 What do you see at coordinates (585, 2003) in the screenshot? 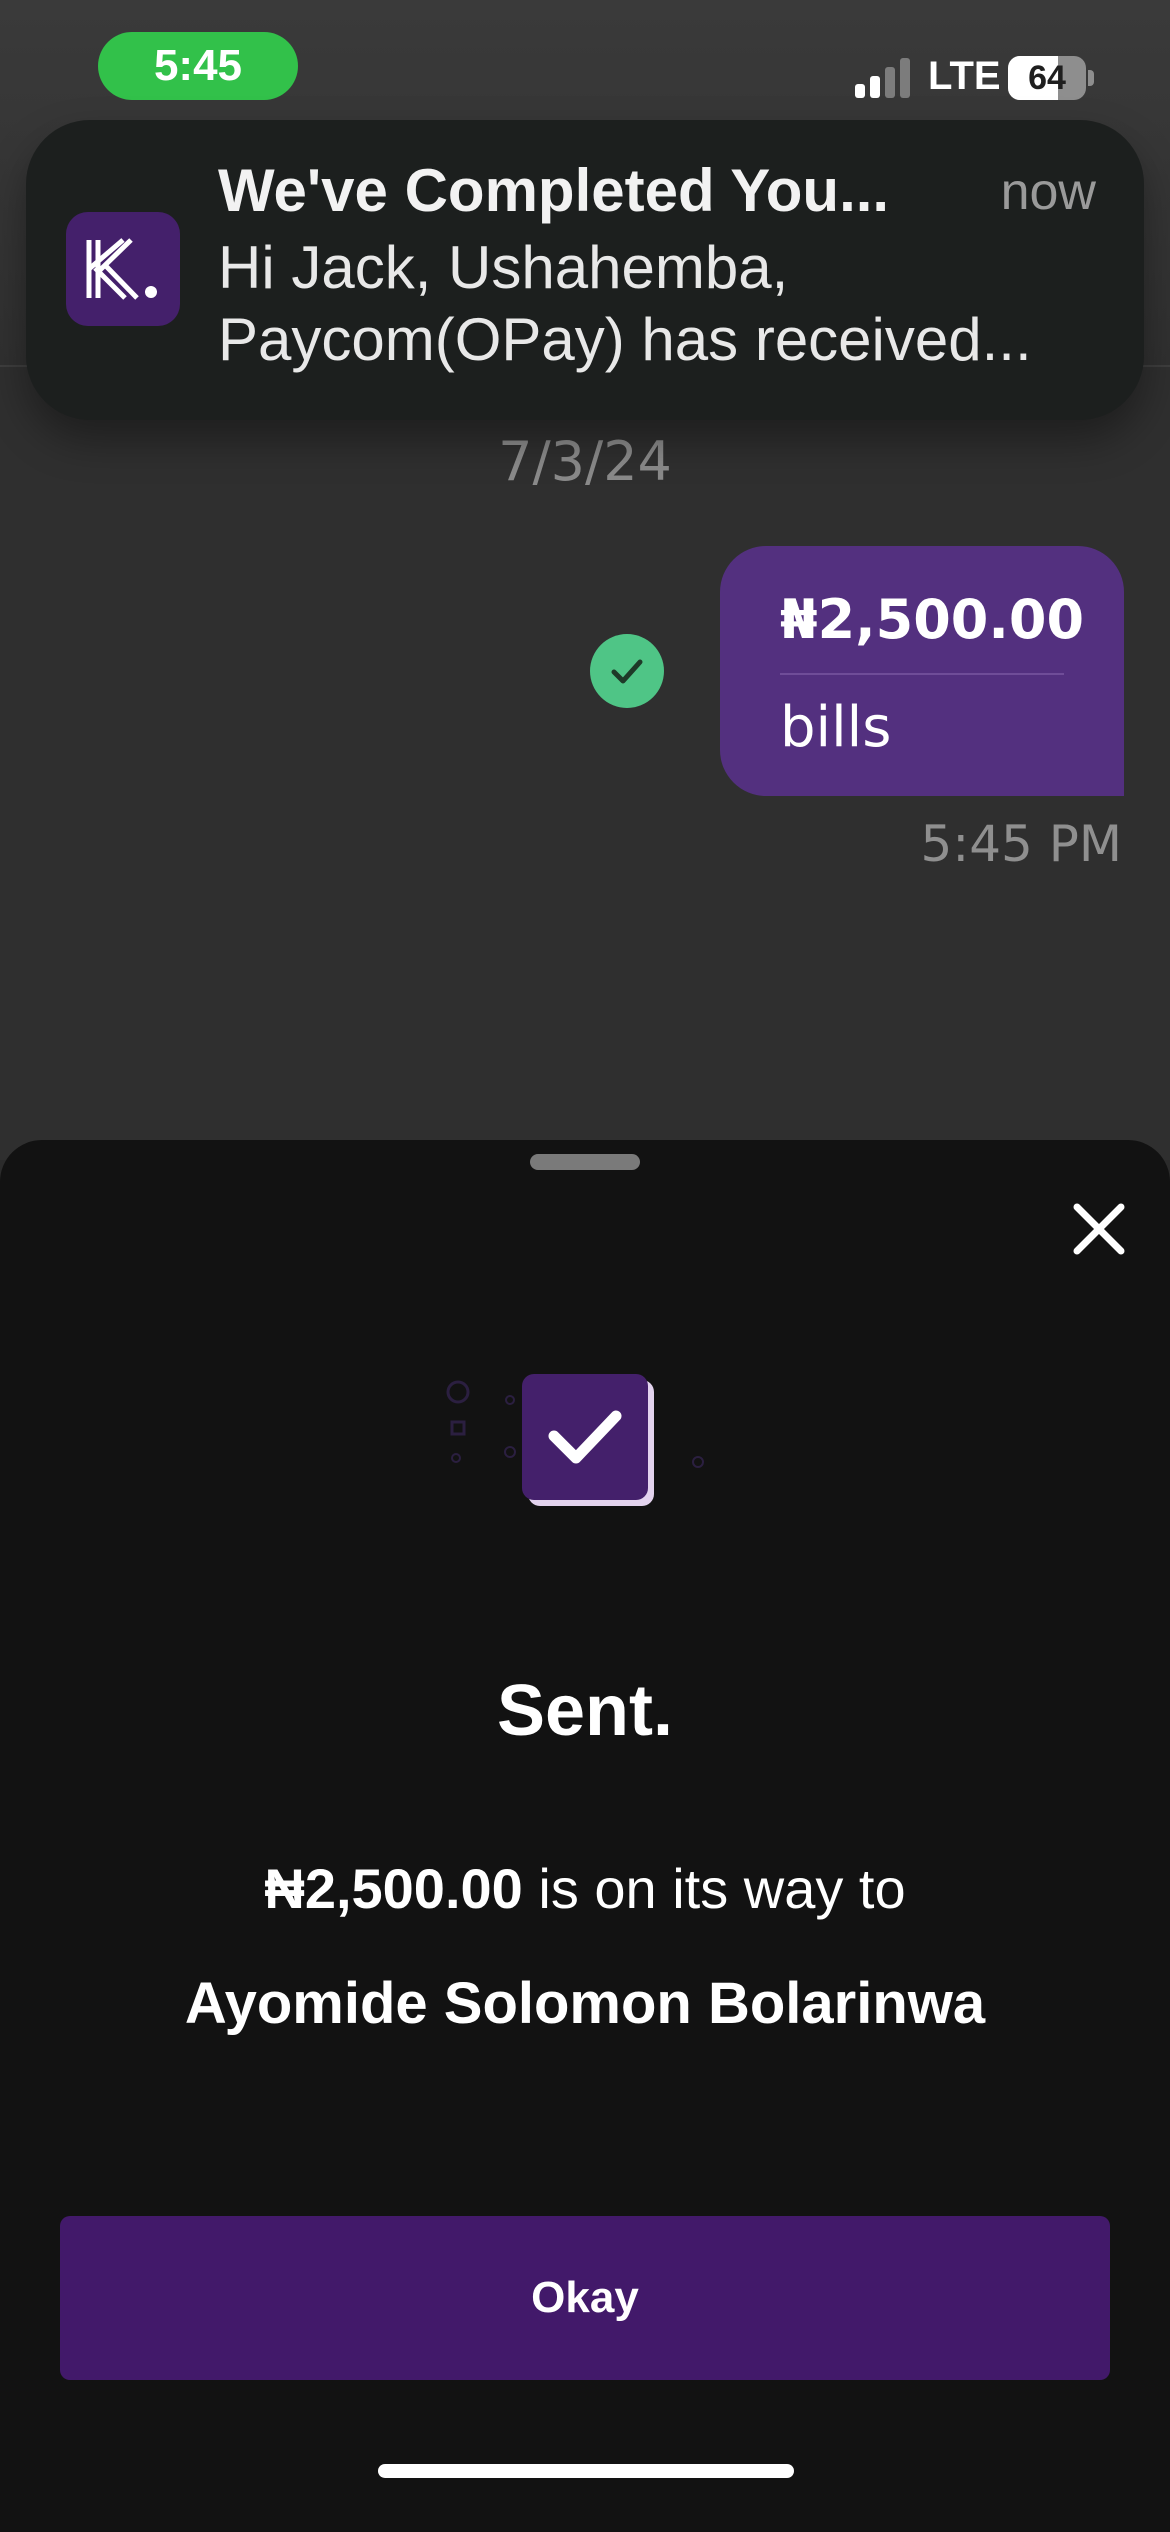
I see `recipient-name: Ayomide Solomon Bolarinwa` at bounding box center [585, 2003].